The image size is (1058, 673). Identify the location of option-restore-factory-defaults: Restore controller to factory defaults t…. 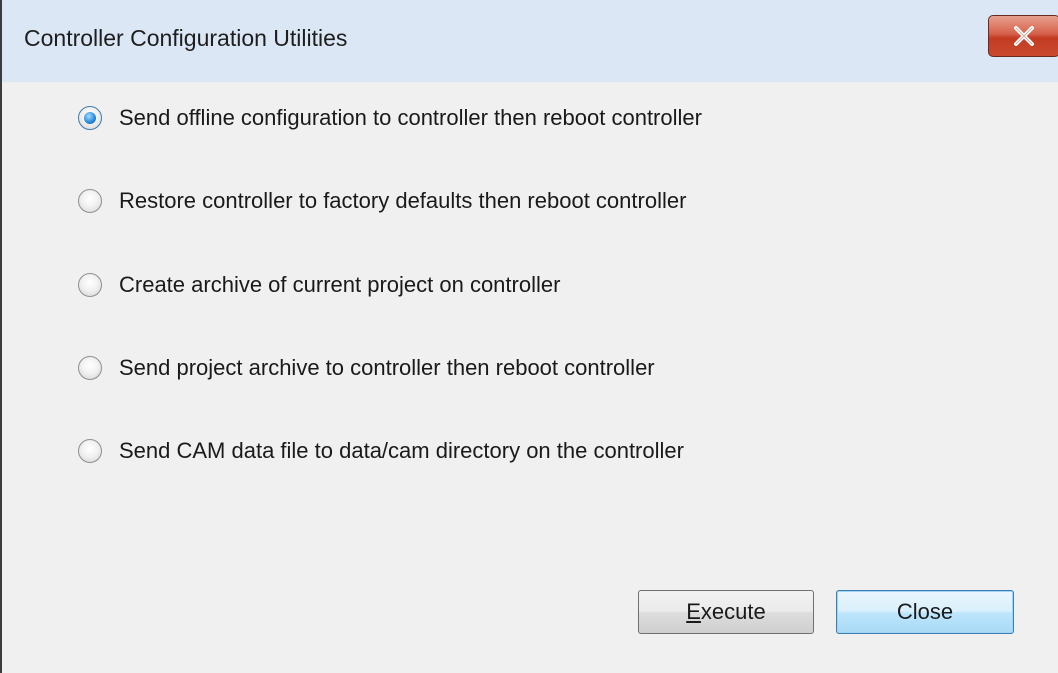
(382, 201).